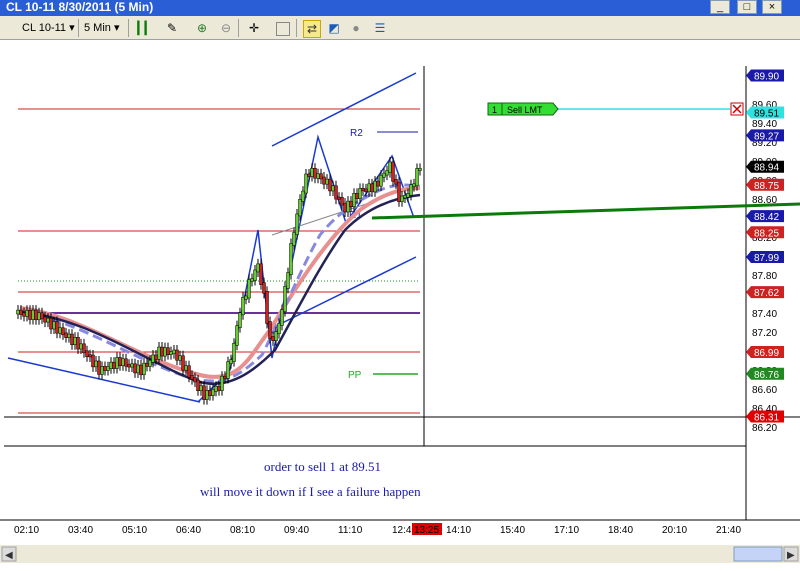 Image resolution: width=800 pixels, height=571 pixels. What do you see at coordinates (142, 28) in the screenshot?
I see `candlestick-icon: ┃┃` at bounding box center [142, 28].